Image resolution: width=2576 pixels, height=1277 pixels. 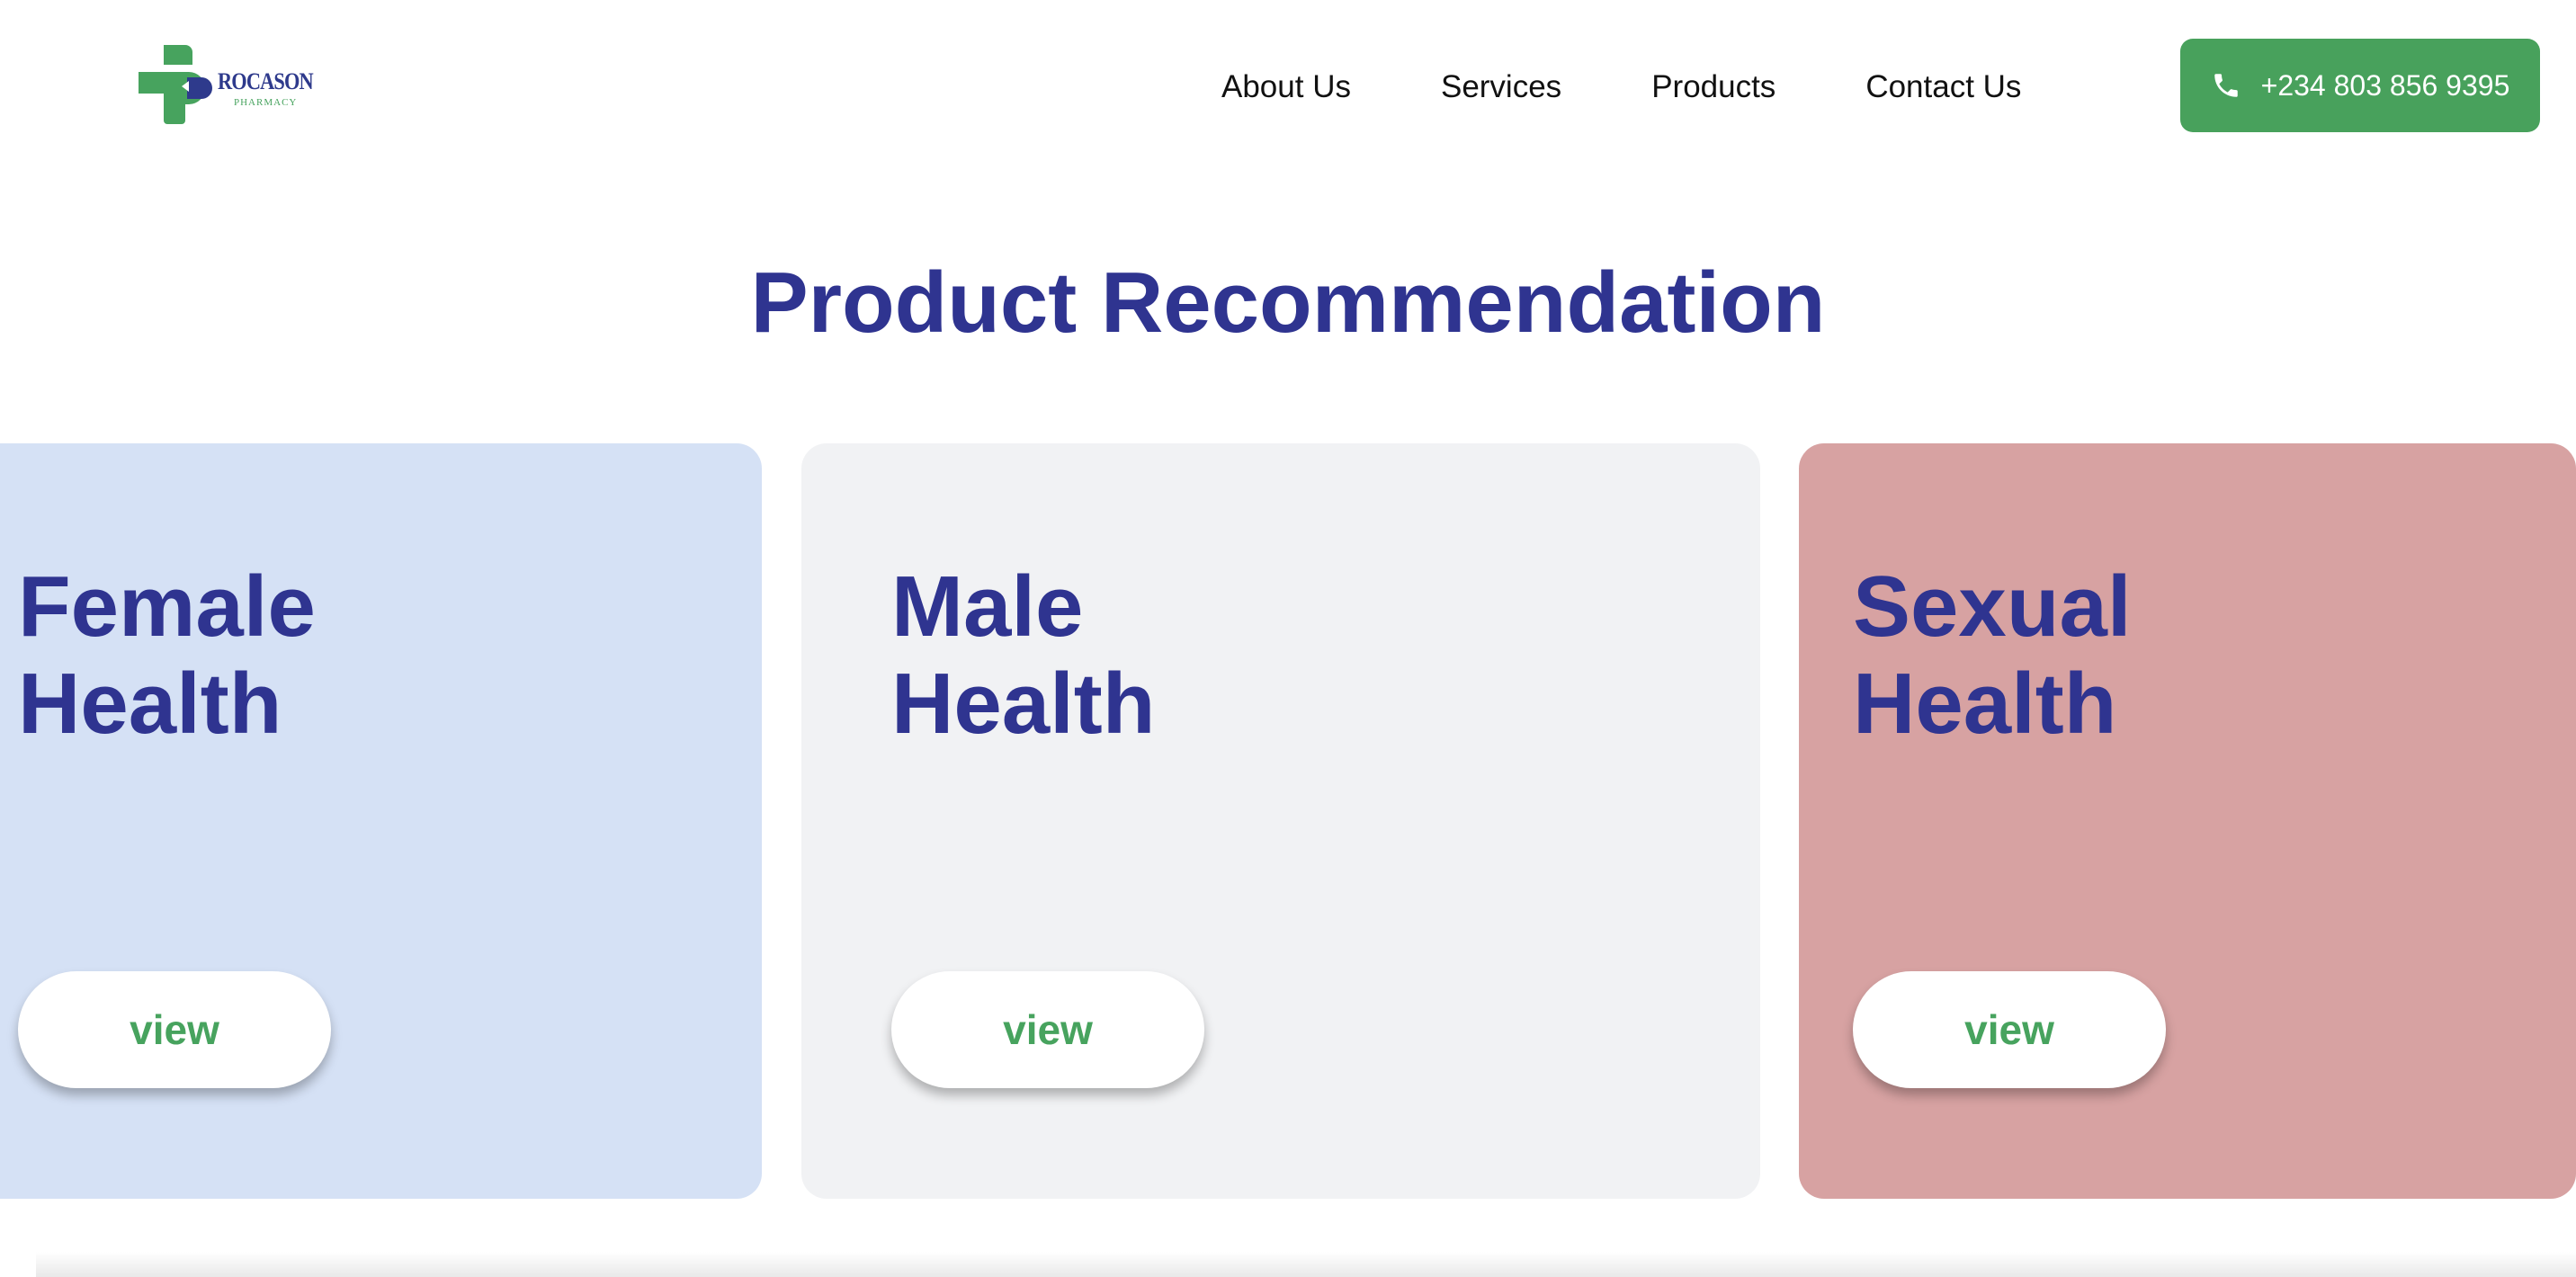 I want to click on view-male-health-button: view, so click(x=1047, y=1029).